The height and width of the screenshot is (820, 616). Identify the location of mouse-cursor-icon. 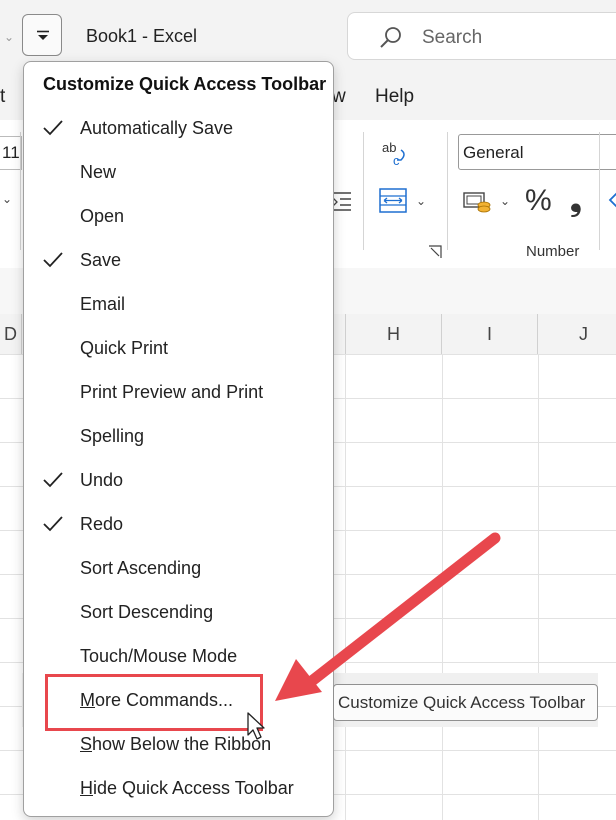
(256, 726).